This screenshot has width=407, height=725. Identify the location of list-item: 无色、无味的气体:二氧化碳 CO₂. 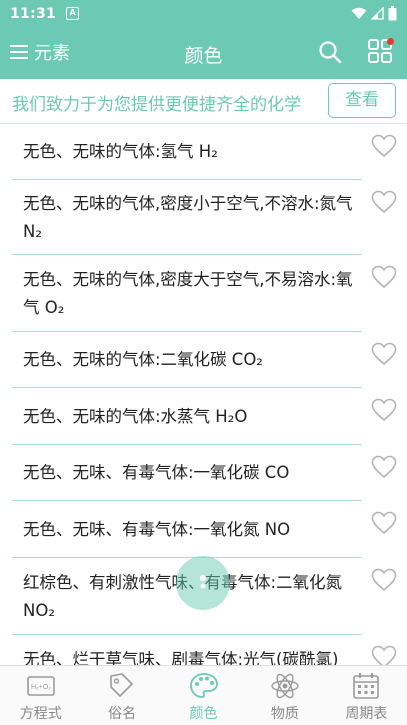
(203, 360).